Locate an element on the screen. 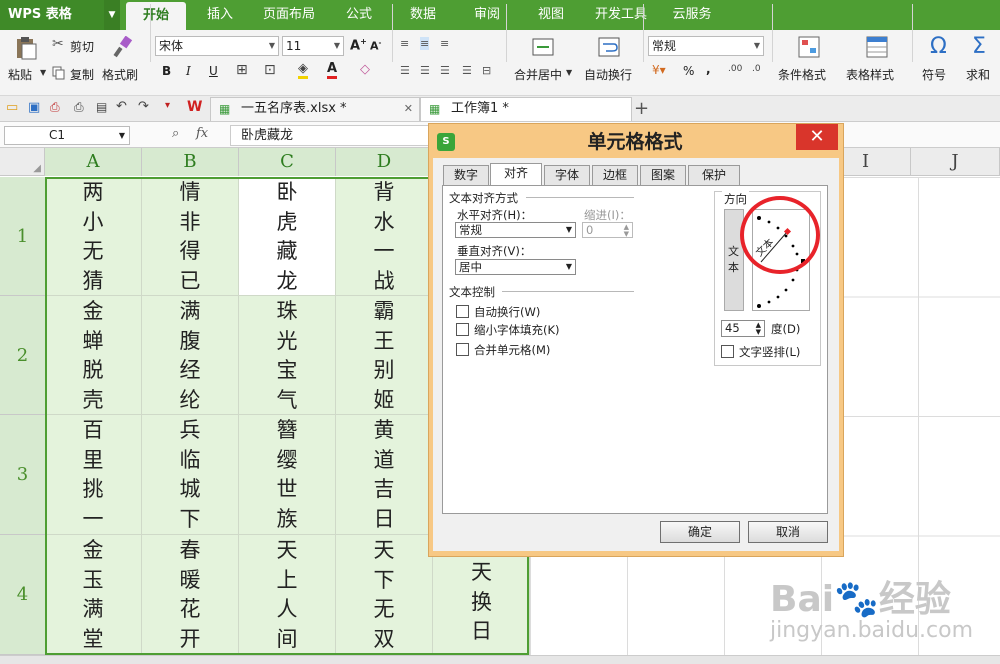  justify-icon: ☰ is located at coordinates (467, 70).